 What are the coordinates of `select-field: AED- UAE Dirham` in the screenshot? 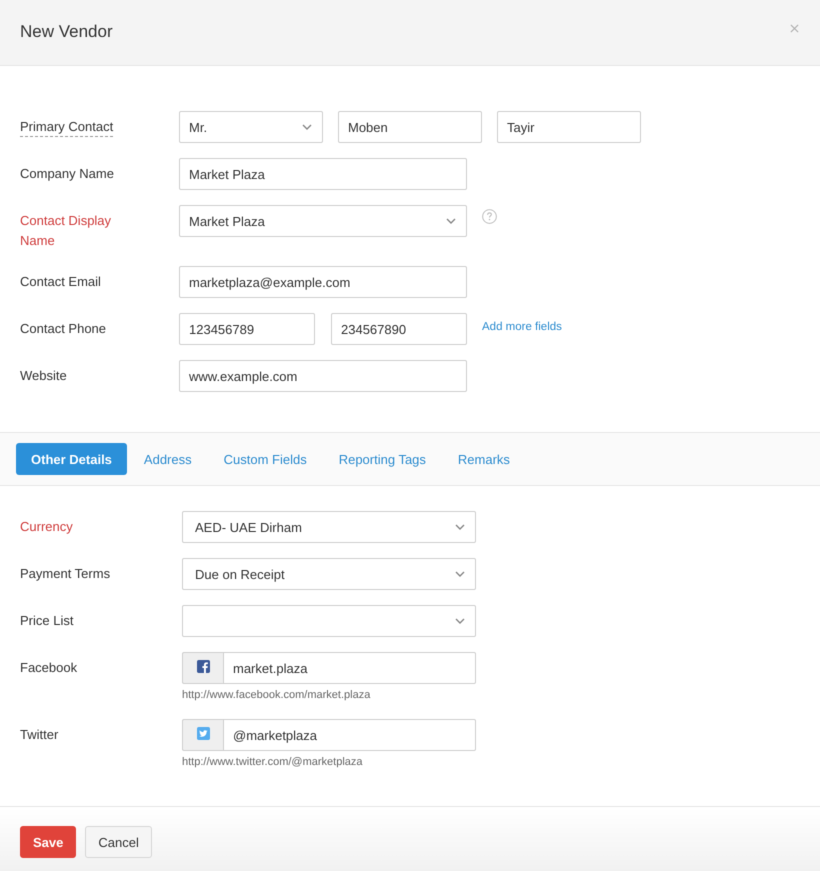 It's located at (329, 527).